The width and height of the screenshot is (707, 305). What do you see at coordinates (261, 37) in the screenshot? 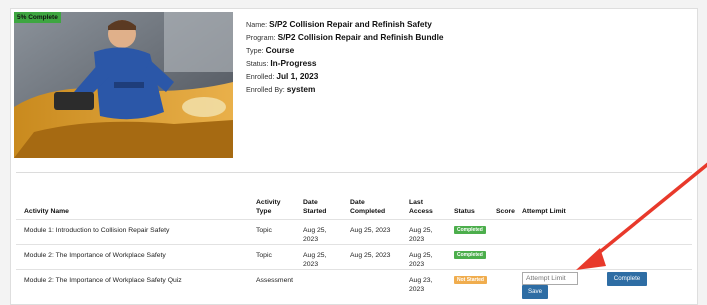
I see `course-program-label: Program:` at bounding box center [261, 37].